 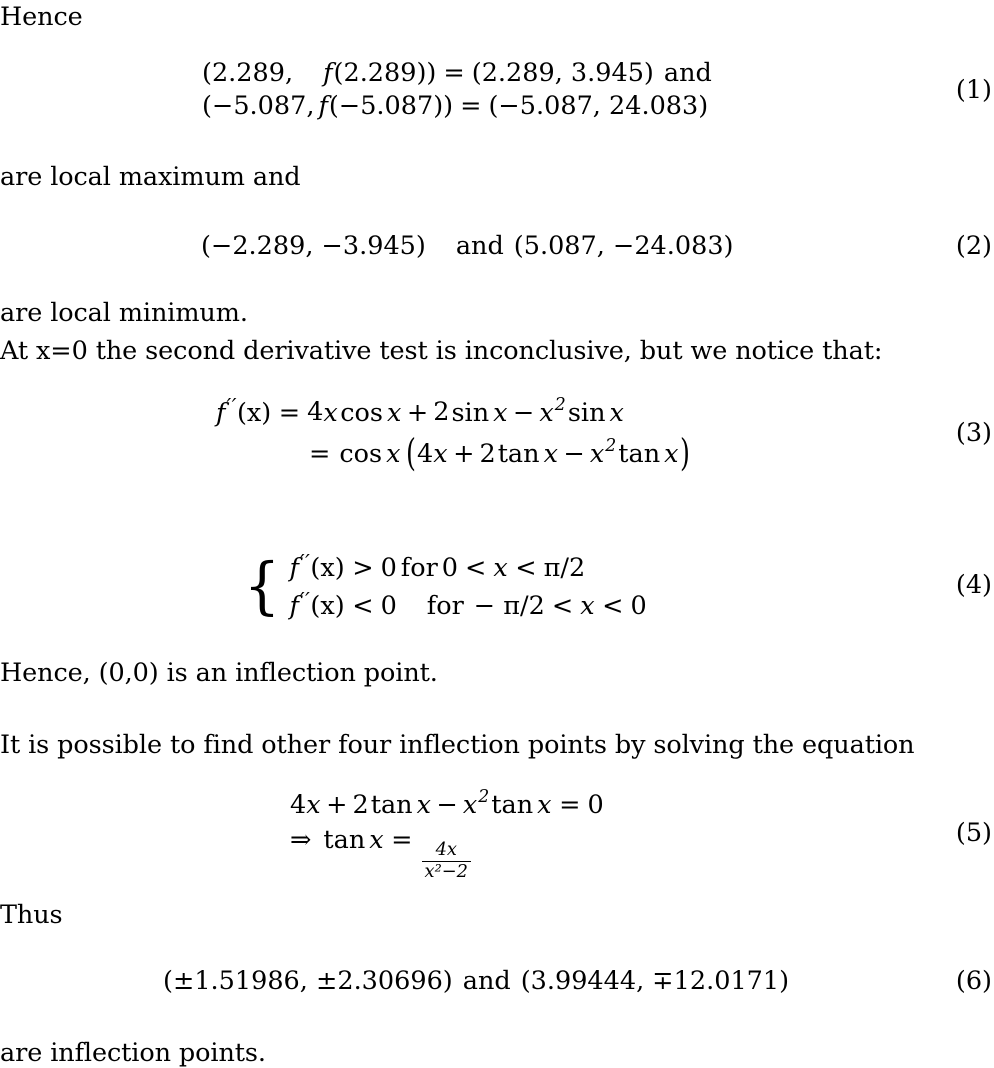 I want to click on eq5-l2-equals: =, so click(x=402, y=839).